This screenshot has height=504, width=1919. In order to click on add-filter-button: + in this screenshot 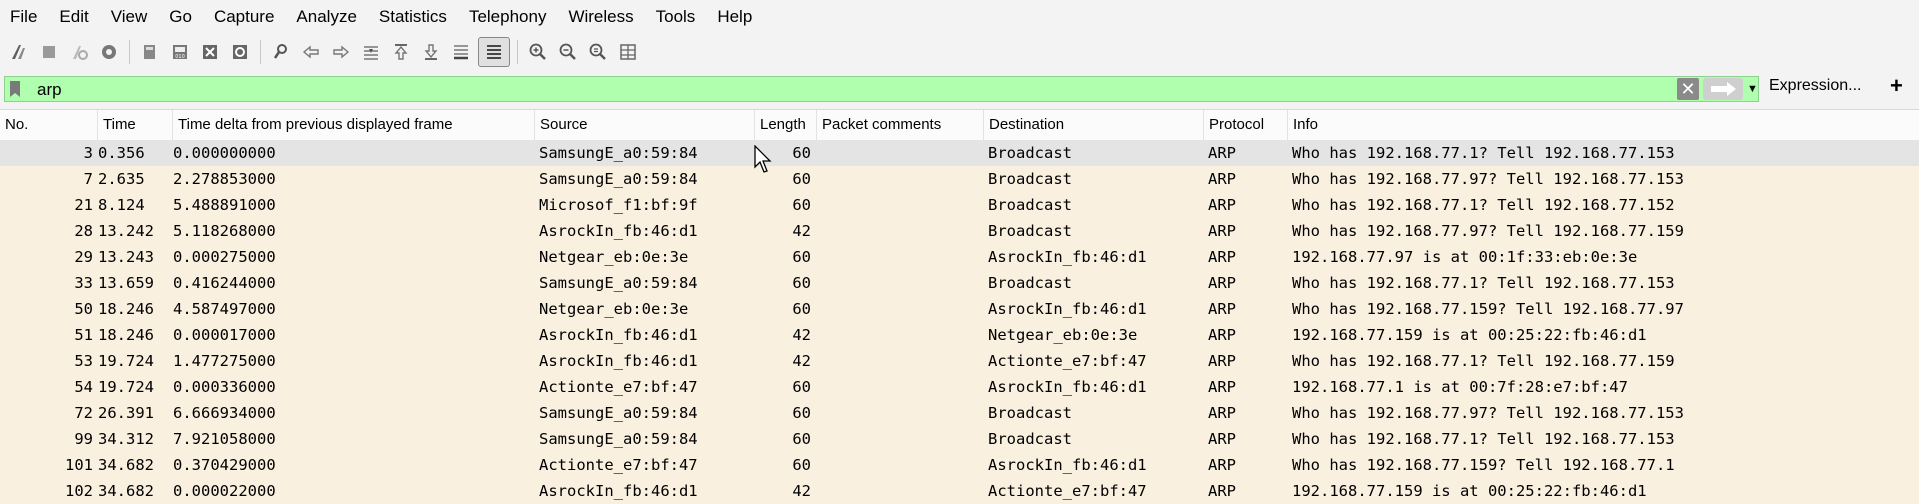, I will do `click(1896, 86)`.